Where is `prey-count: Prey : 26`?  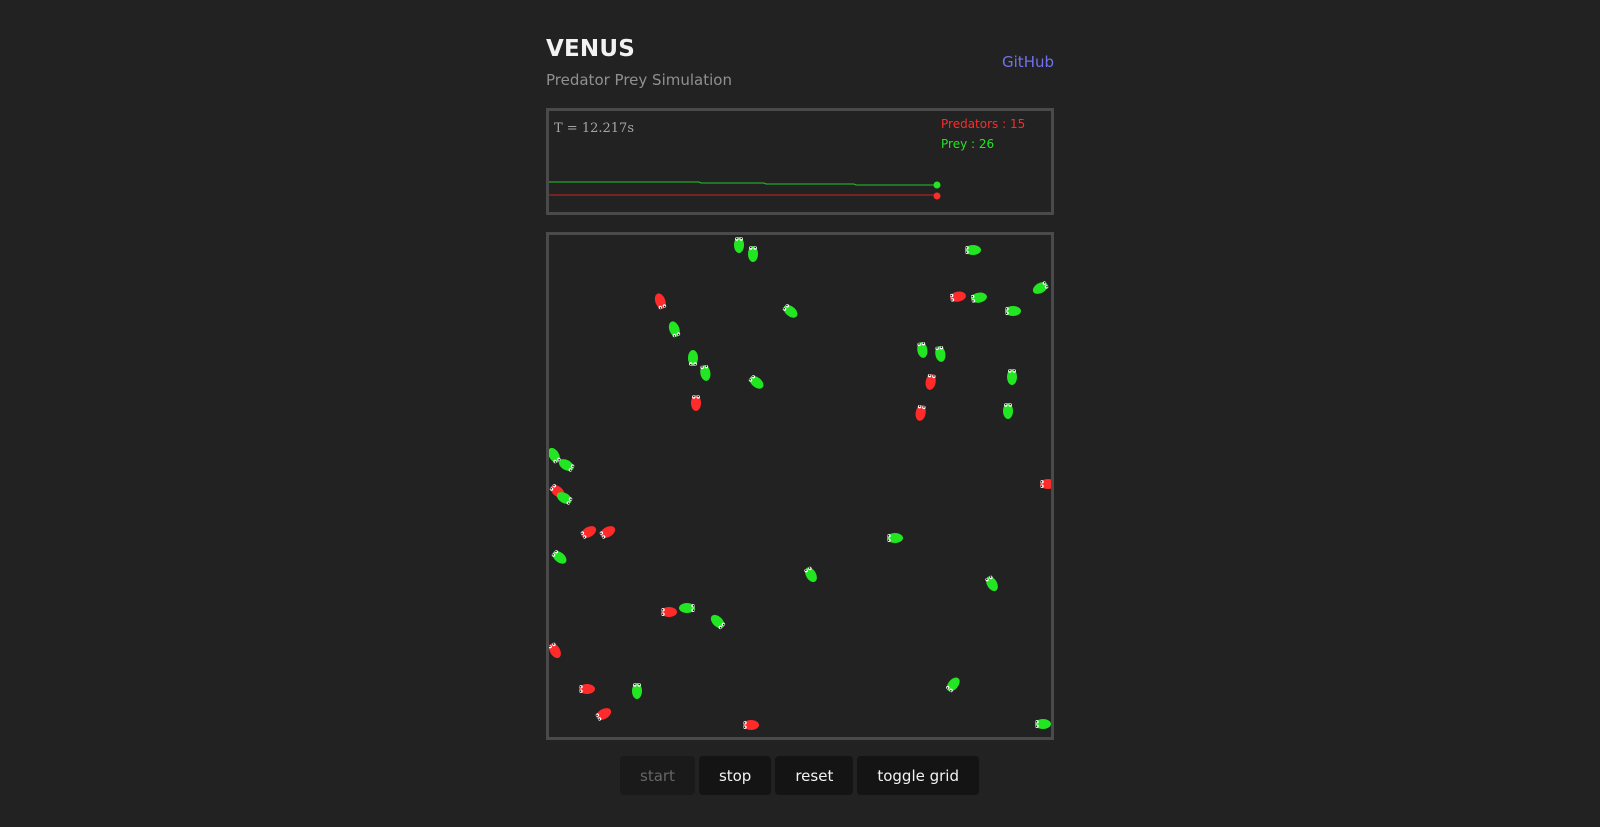
prey-count: Prey : 26 is located at coordinates (968, 144).